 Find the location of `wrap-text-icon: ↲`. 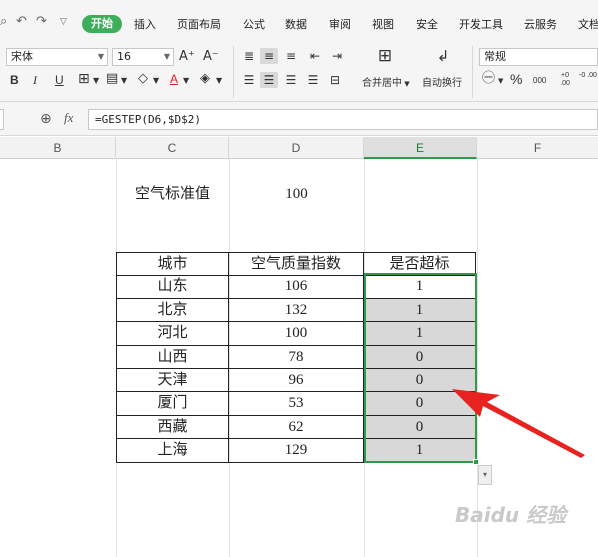

wrap-text-icon: ↲ is located at coordinates (443, 56).